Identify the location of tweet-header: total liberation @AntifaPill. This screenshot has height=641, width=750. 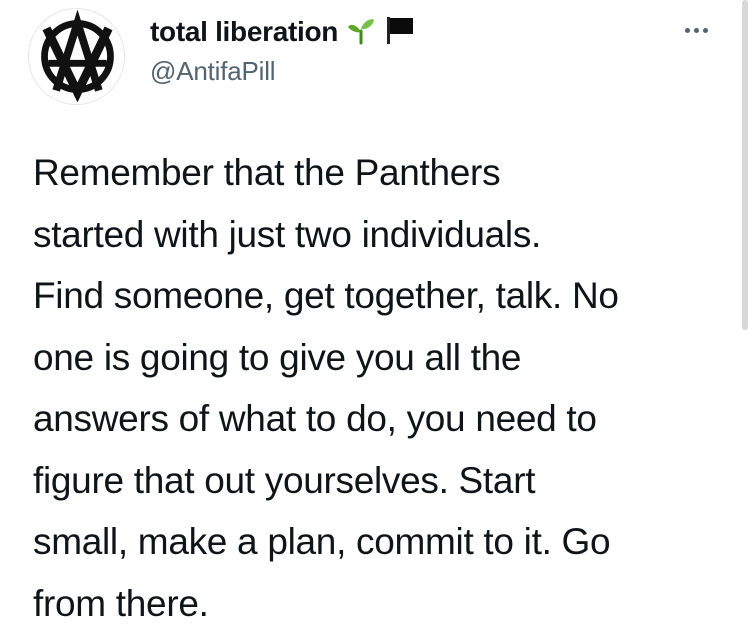
(378, 58).